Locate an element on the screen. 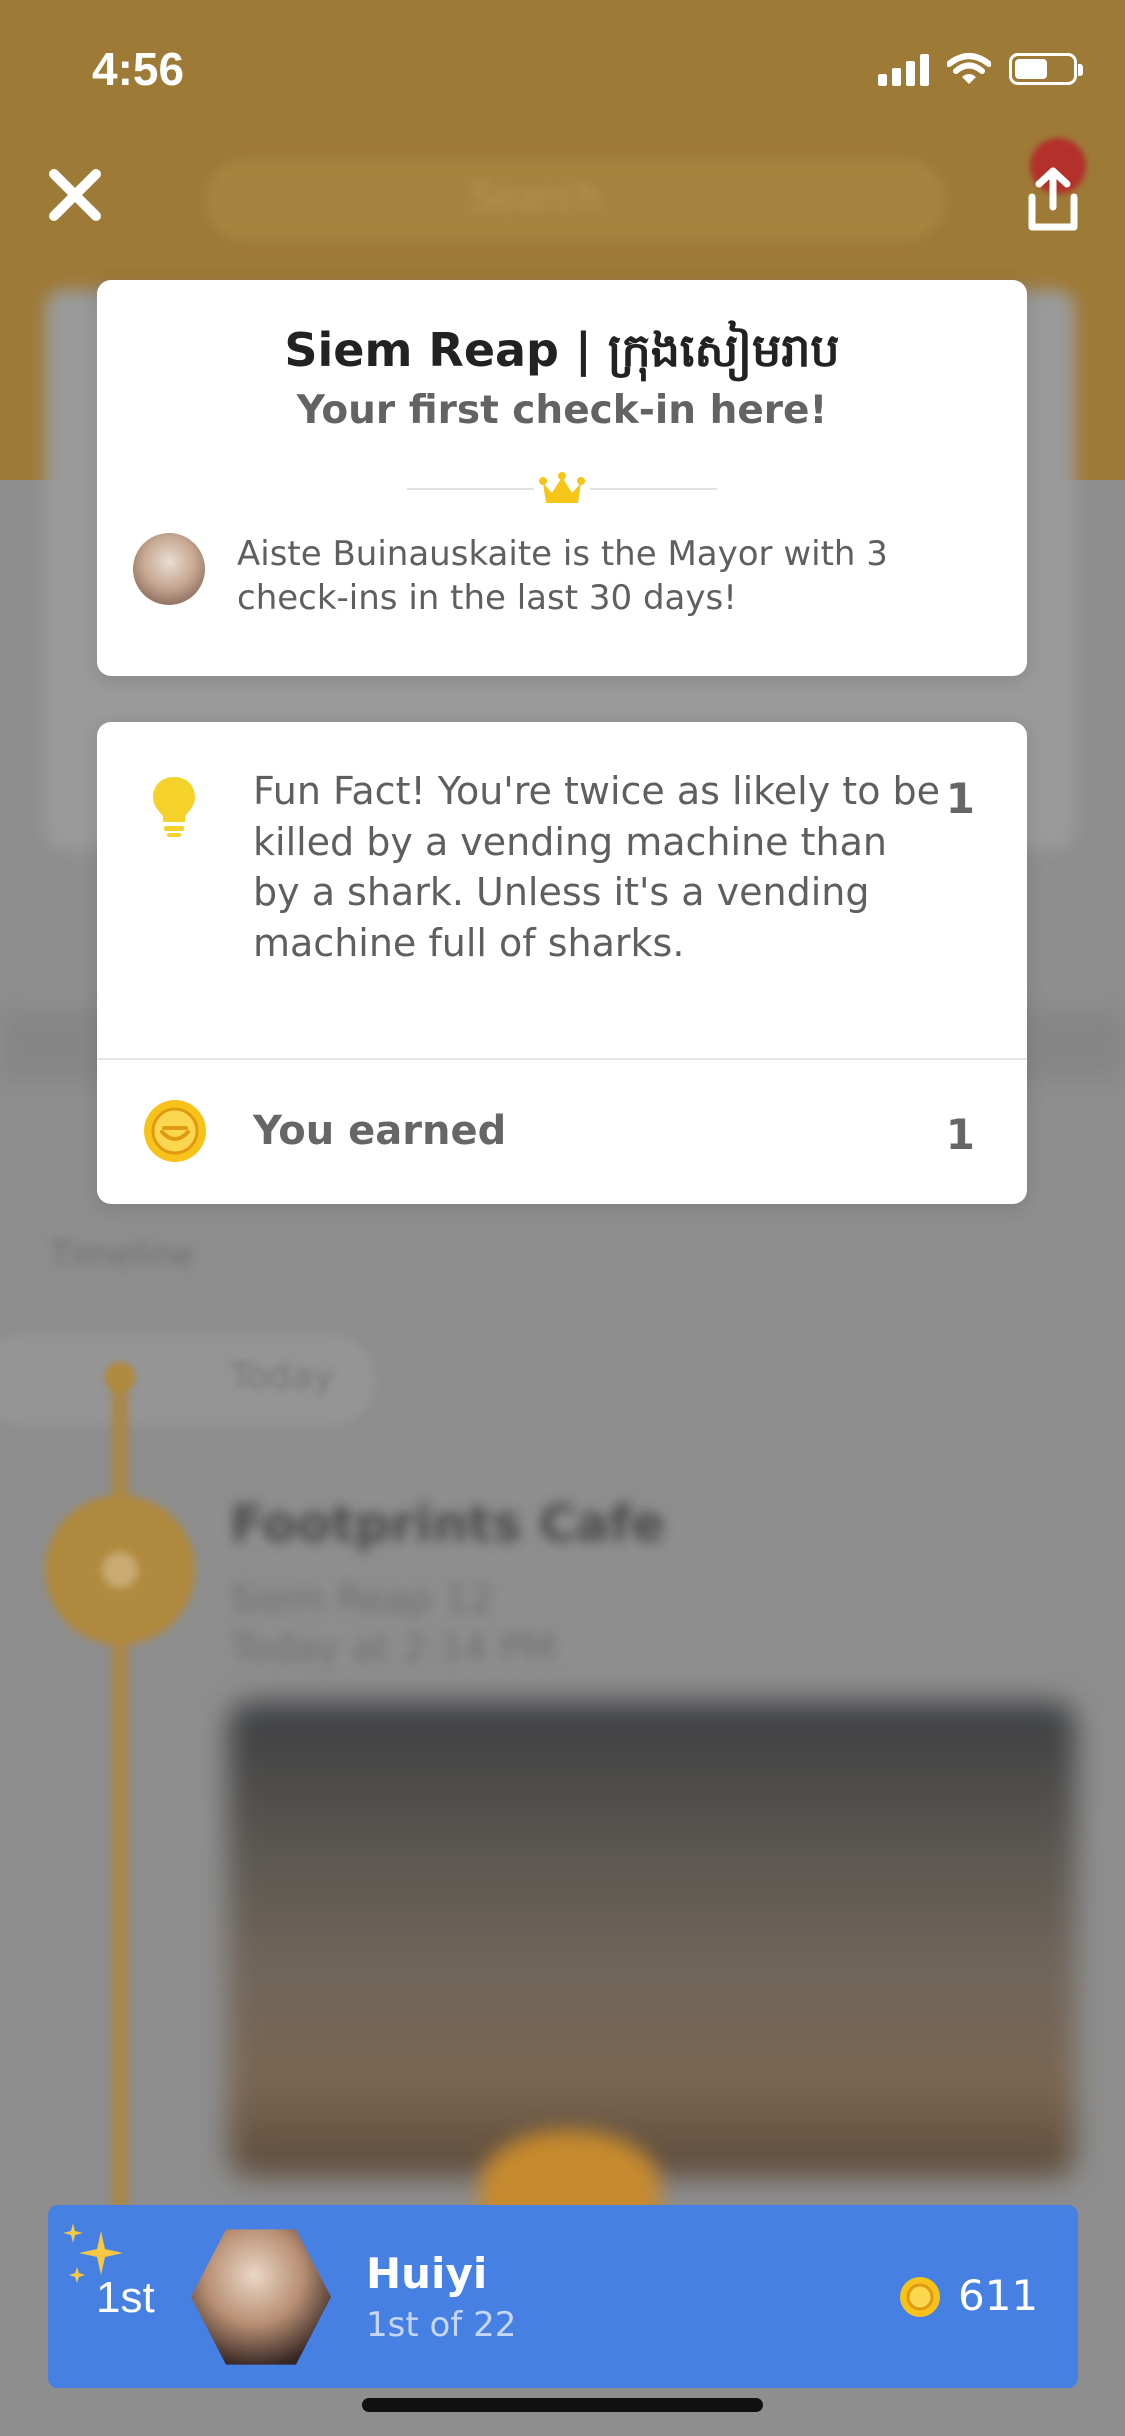  background-venue-meta: Siem Reap 12 Today at 2:14 PM is located at coordinates (392, 1624).